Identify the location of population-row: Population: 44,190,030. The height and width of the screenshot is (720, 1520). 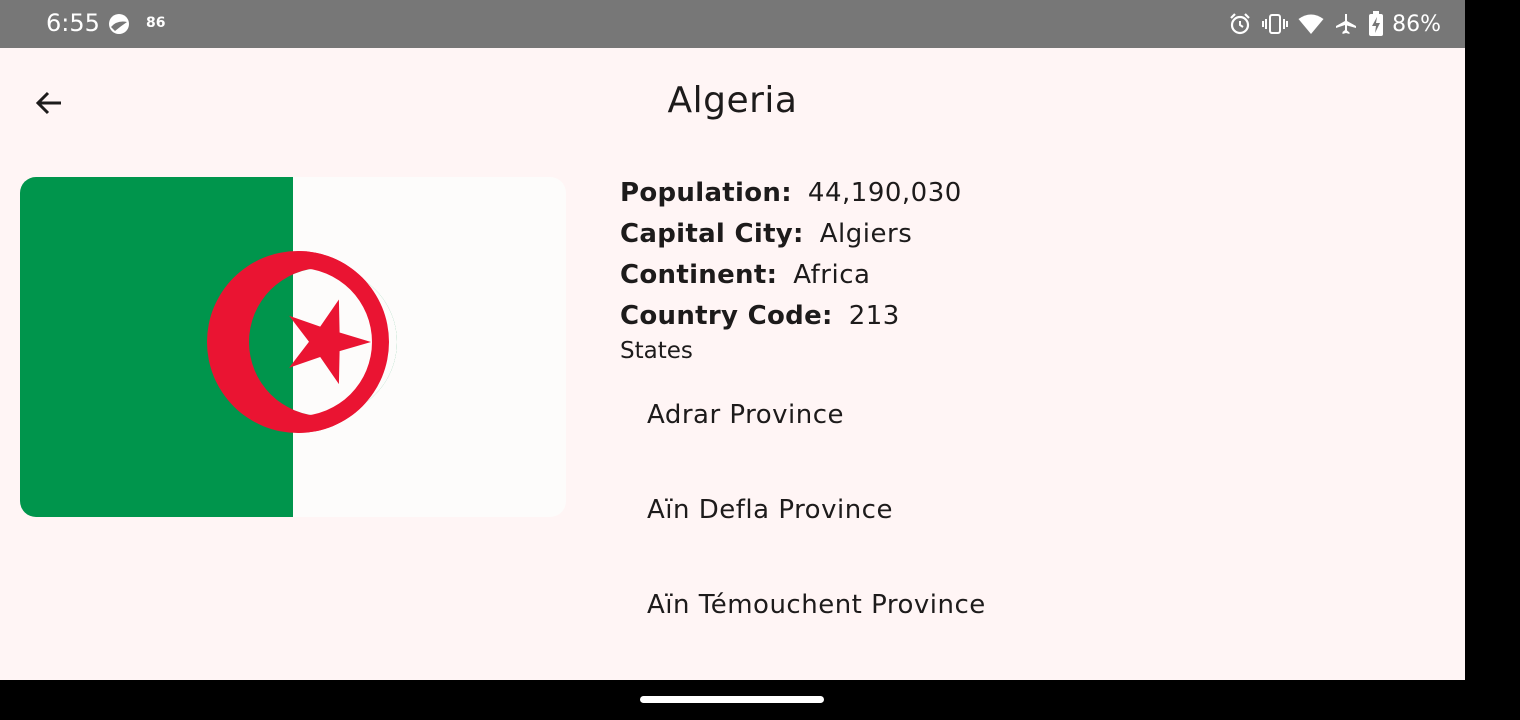
(791, 192).